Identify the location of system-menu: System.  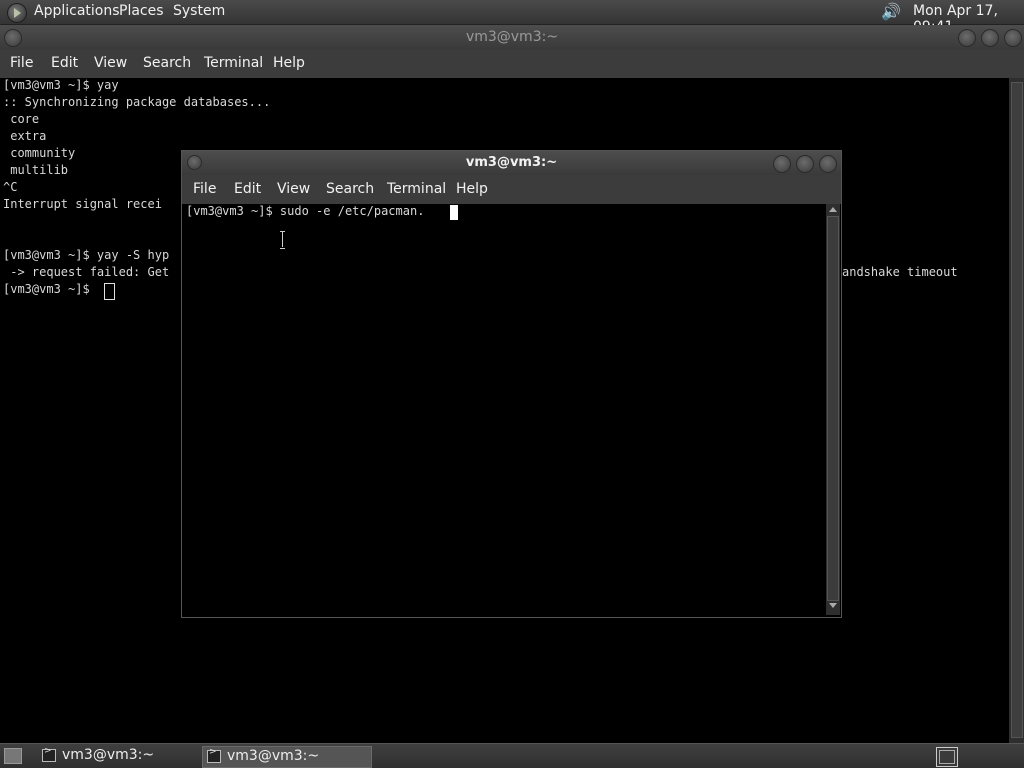
(199, 11).